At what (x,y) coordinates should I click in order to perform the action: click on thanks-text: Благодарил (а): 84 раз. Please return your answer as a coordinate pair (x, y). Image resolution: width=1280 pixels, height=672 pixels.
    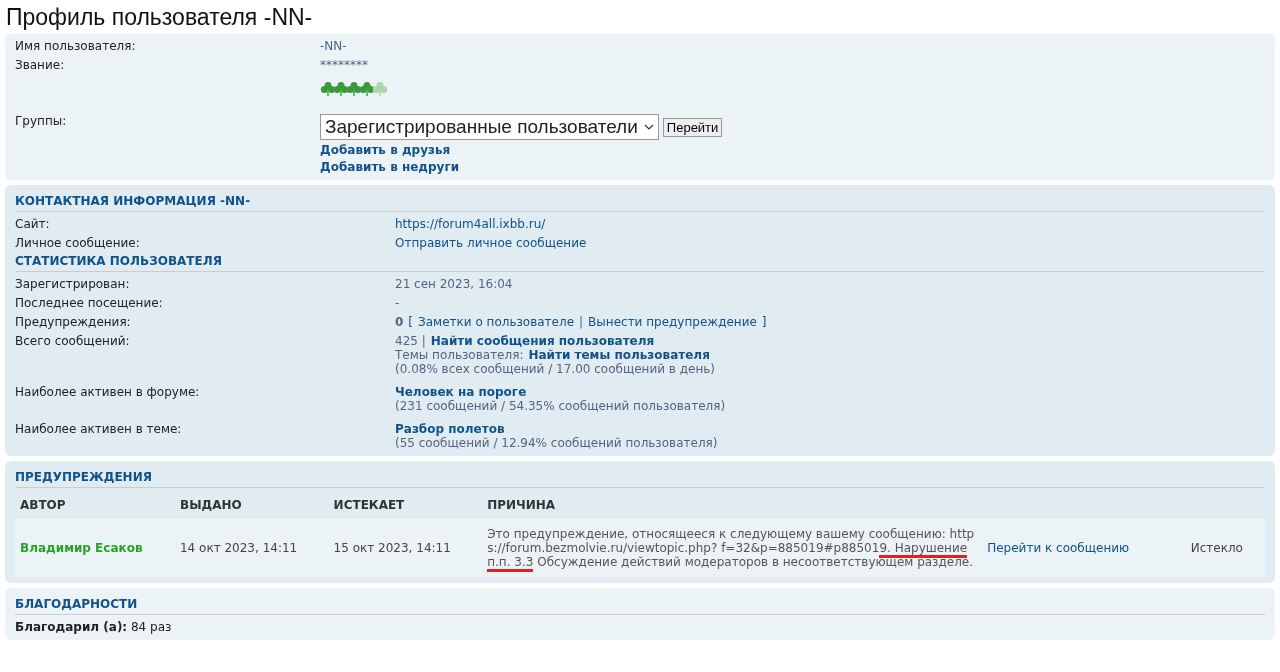
    Looking at the image, I should click on (94, 627).